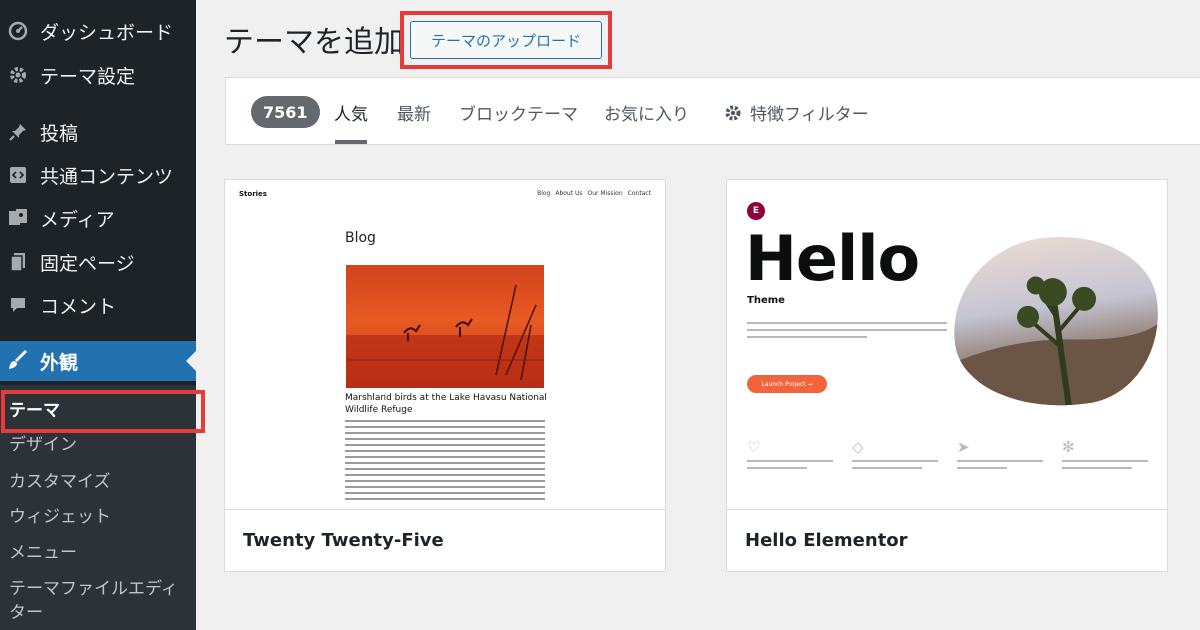  Describe the element at coordinates (351, 142) in the screenshot. I see `current-tab-indicator` at that location.